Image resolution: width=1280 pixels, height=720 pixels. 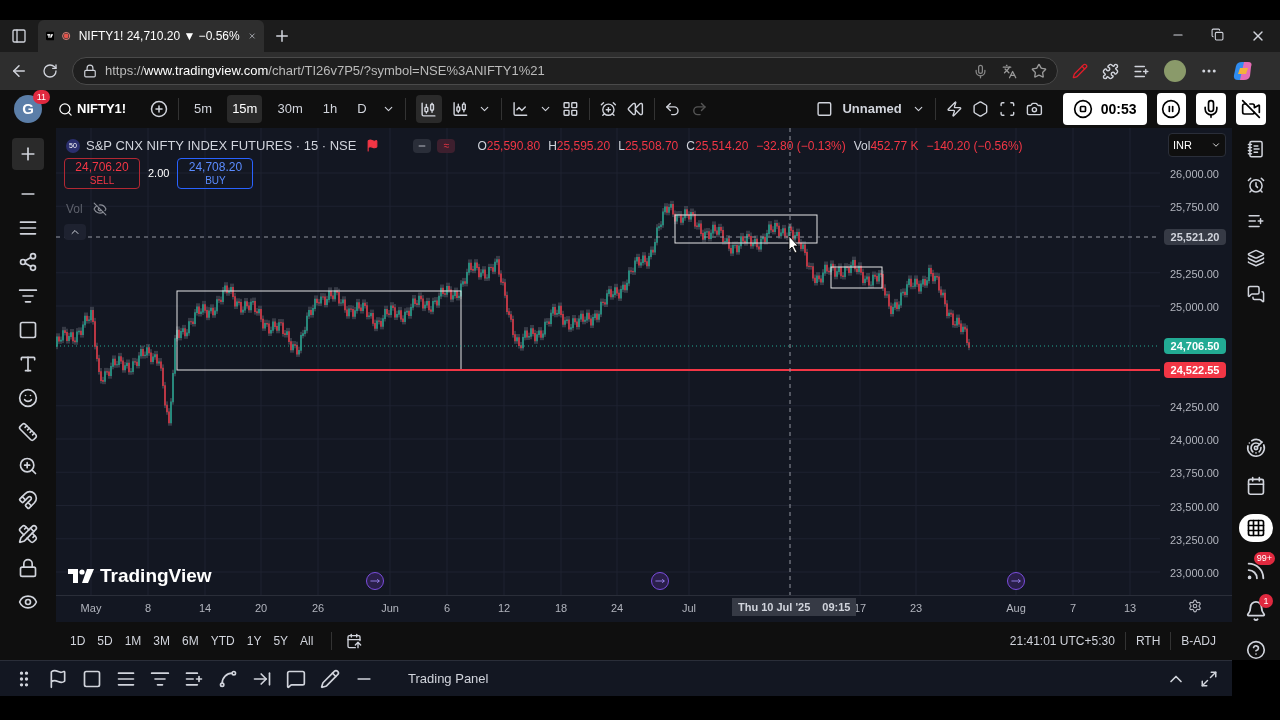 What do you see at coordinates (307, 641) in the screenshot?
I see `range-button: All` at bounding box center [307, 641].